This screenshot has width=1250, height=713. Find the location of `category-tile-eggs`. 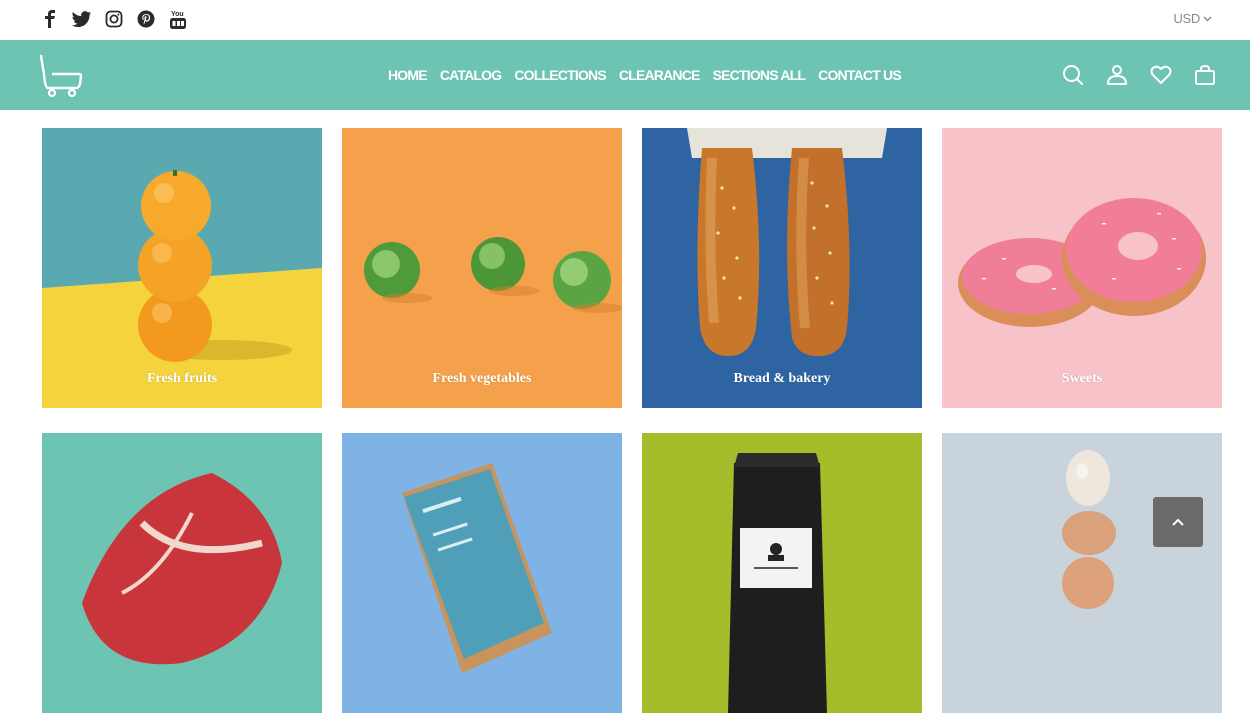

category-tile-eggs is located at coordinates (1082, 573).